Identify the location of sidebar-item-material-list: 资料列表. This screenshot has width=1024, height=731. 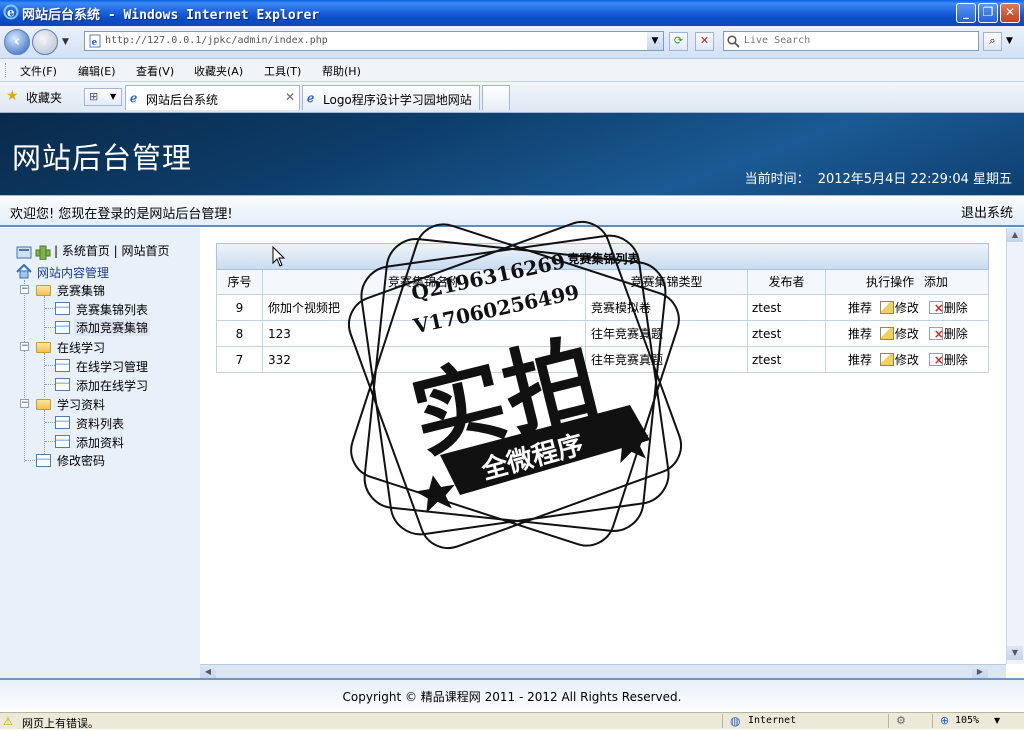
(100, 423).